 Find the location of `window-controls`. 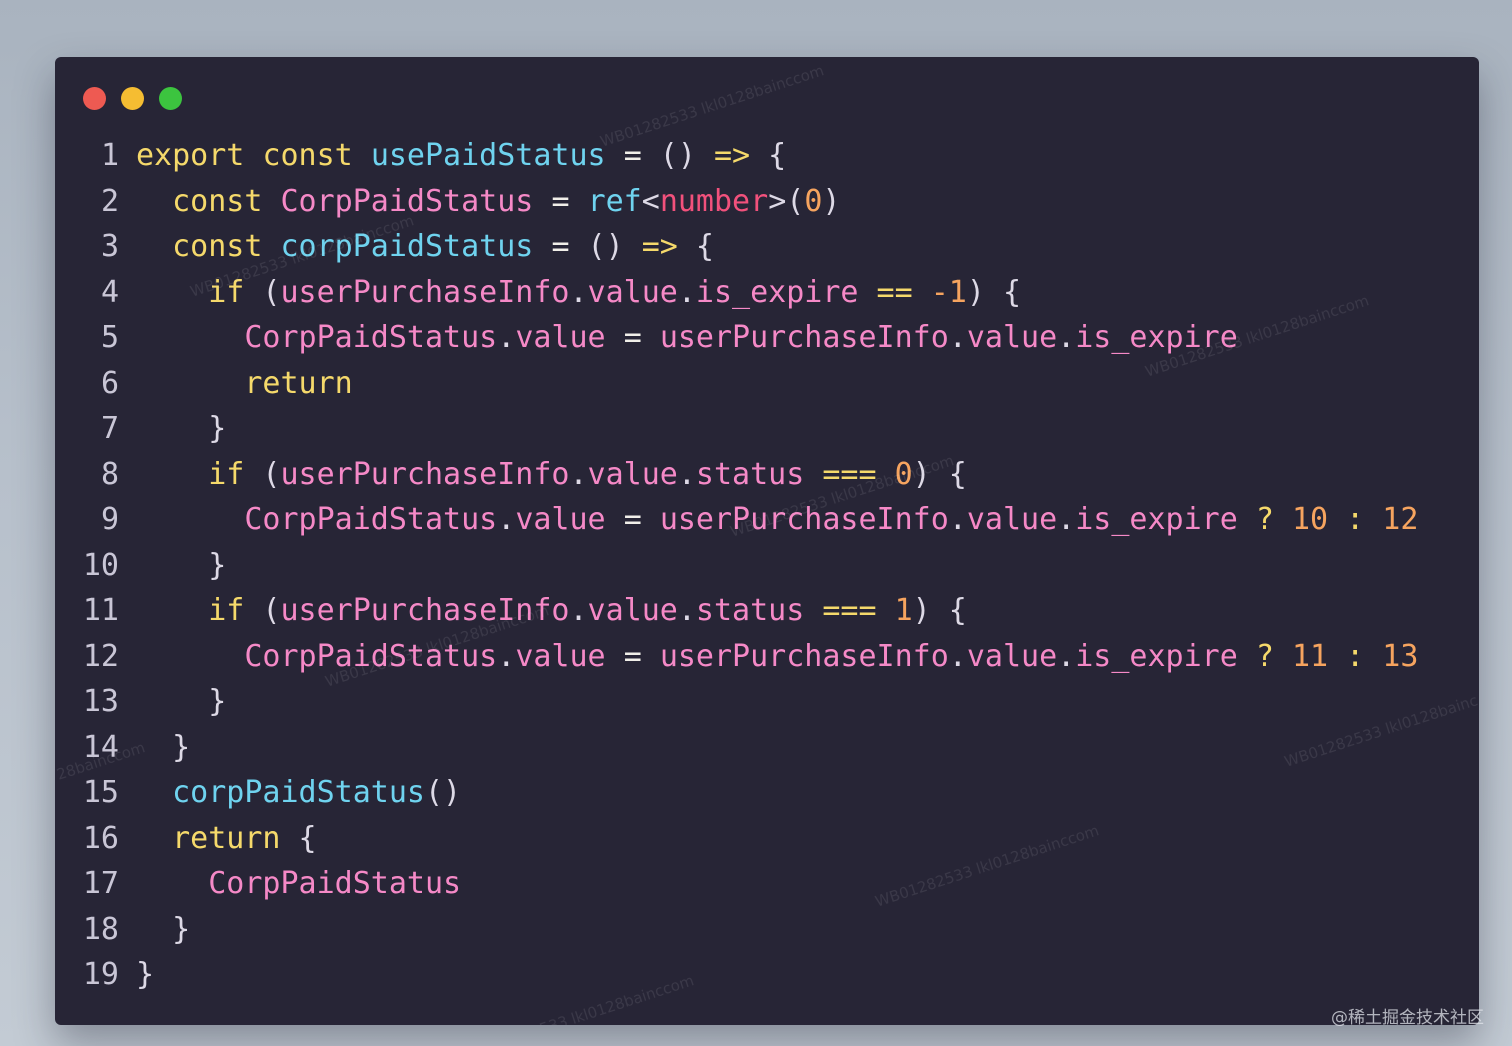

window-controls is located at coordinates (132, 98).